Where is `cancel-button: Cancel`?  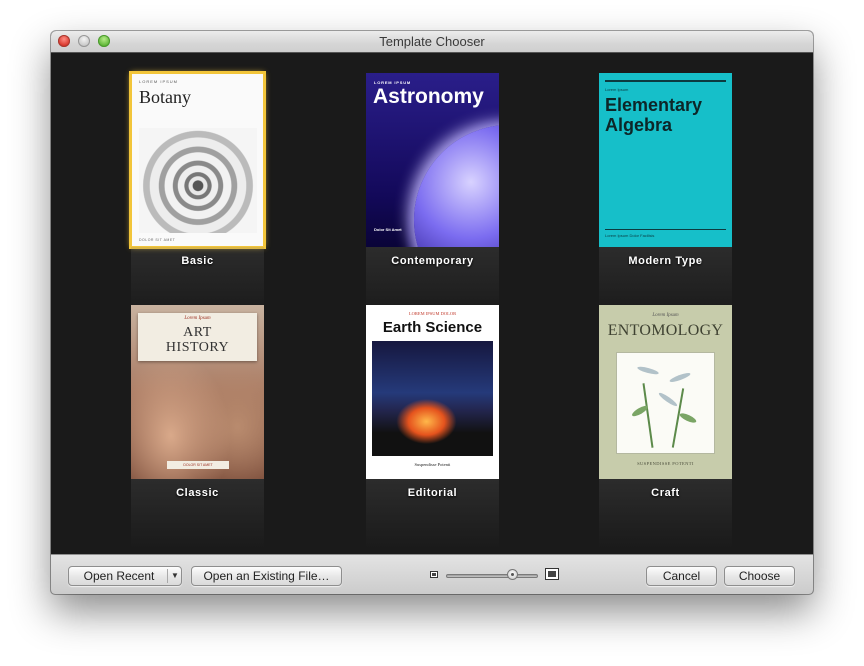 cancel-button: Cancel is located at coordinates (681, 576).